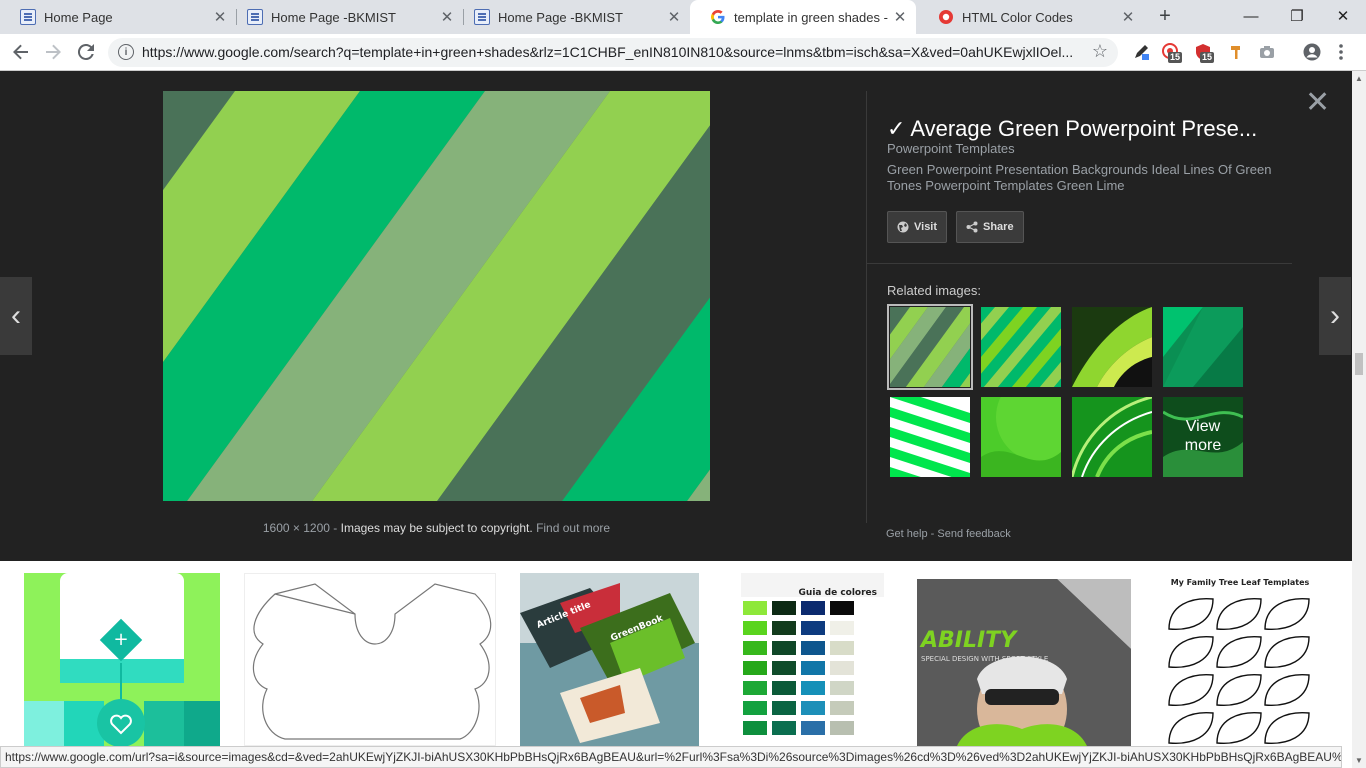 The image size is (1366, 768). Describe the element at coordinates (1359, 419) in the screenshot. I see `page-scrollbar: ▲ ▼` at that location.